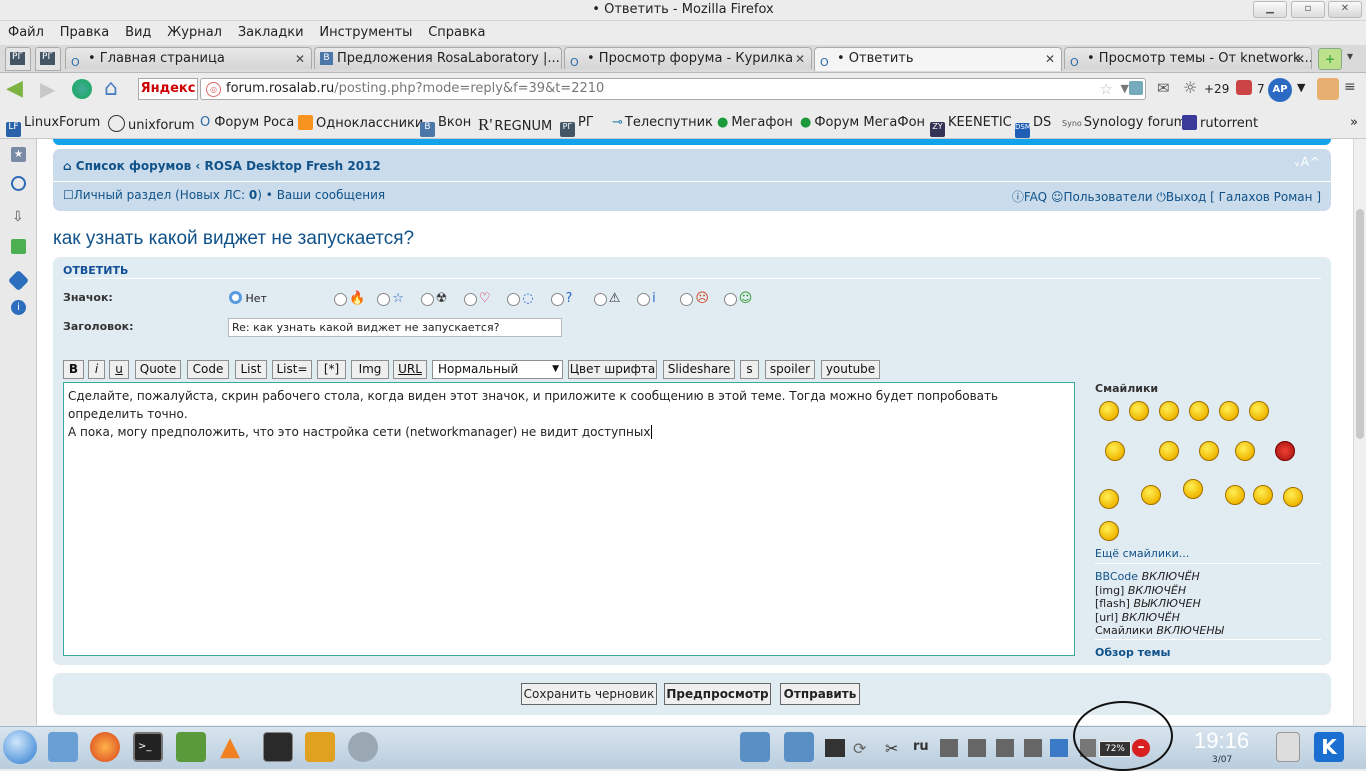 This screenshot has width=1366, height=771. I want to click on breadcrumb-forum-link: ROSA Desktop Fresh 2012, so click(293, 166).